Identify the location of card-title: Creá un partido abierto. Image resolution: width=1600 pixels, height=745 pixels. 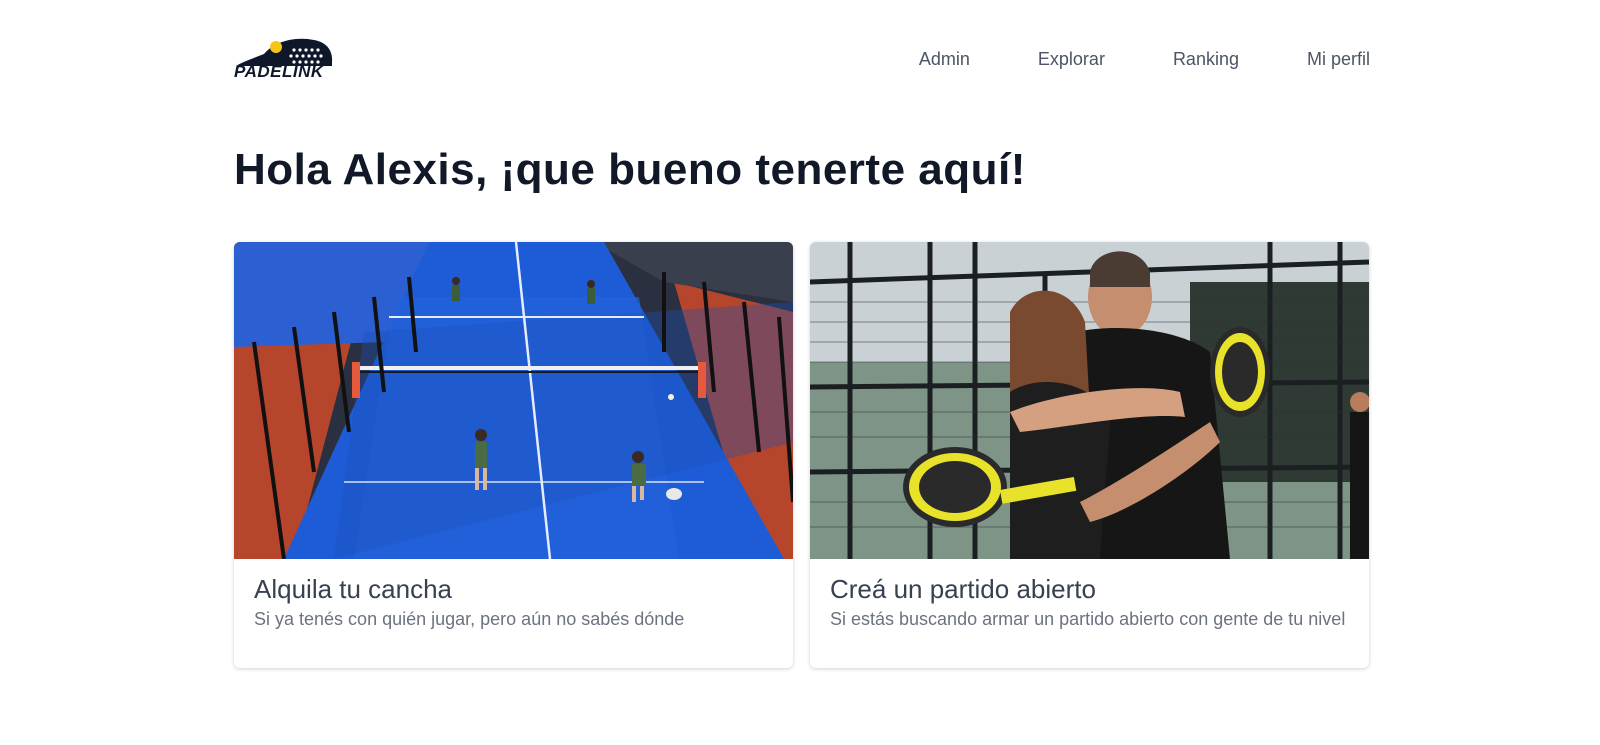
(963, 589).